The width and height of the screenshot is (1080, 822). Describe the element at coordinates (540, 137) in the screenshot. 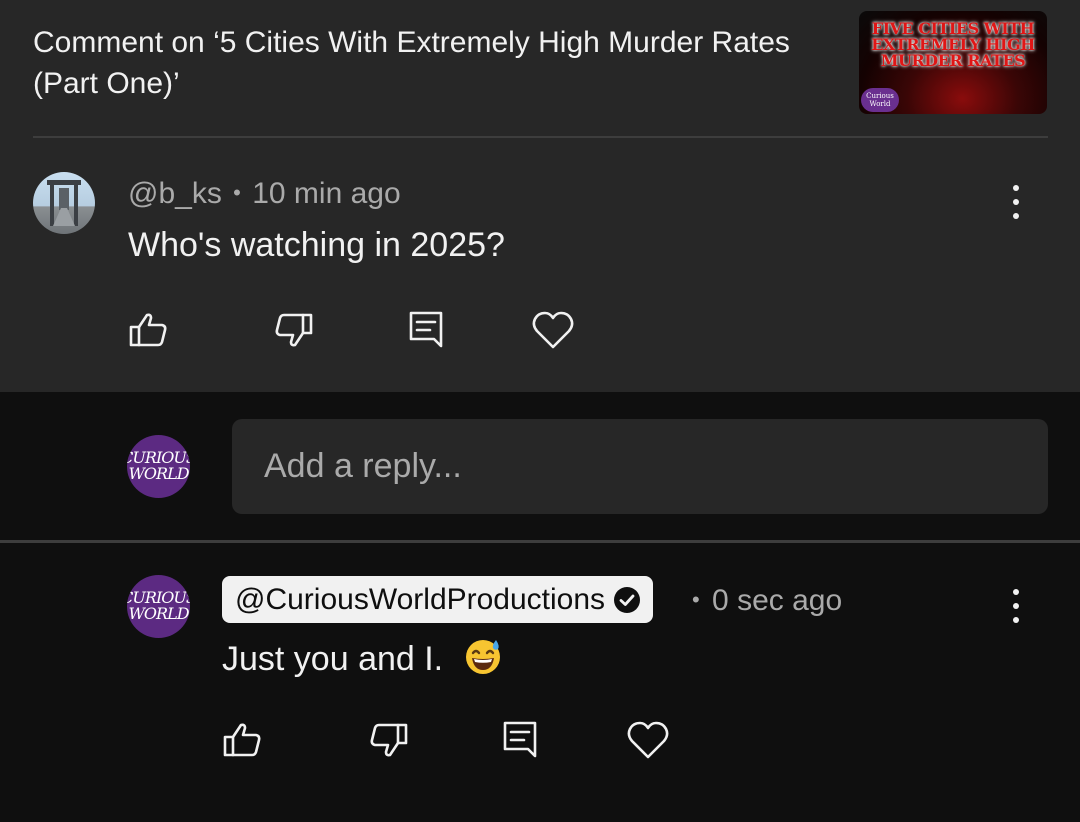

I see `header-divider` at that location.